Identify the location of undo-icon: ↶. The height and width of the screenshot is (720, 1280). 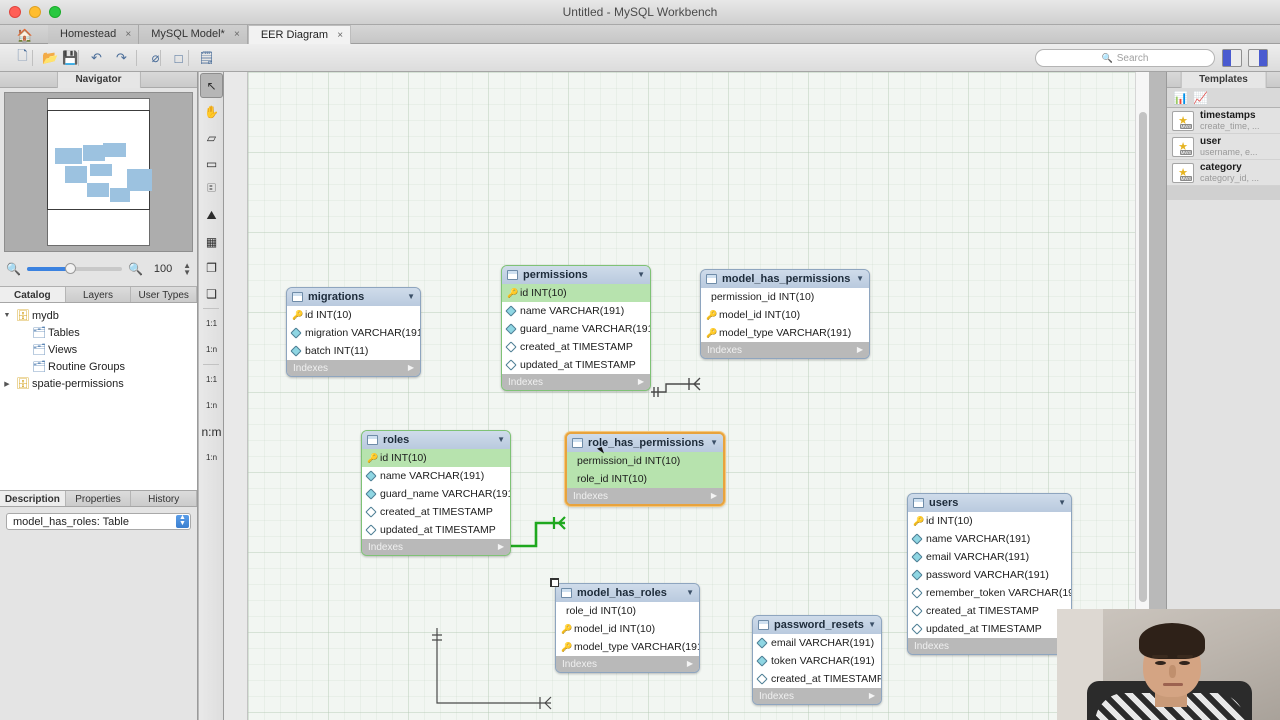
(96, 58).